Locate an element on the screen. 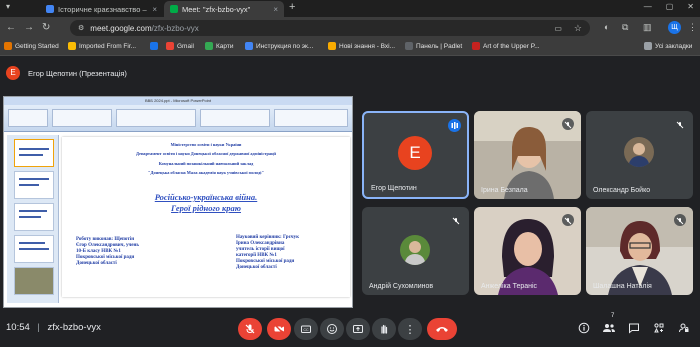 The width and height of the screenshot is (700, 347). emoji-icon is located at coordinates (332, 329).